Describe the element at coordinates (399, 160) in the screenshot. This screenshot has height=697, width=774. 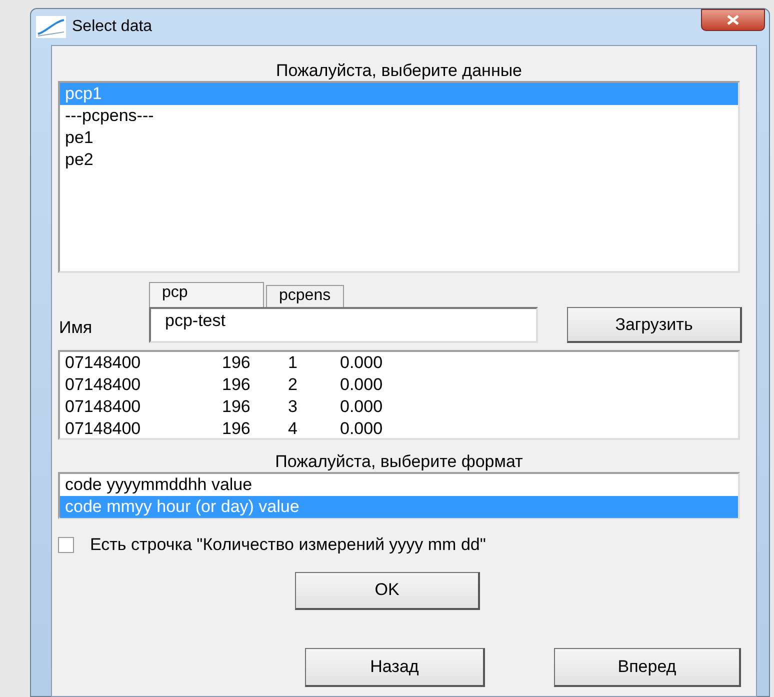
I see `list-item: pe2` at that location.